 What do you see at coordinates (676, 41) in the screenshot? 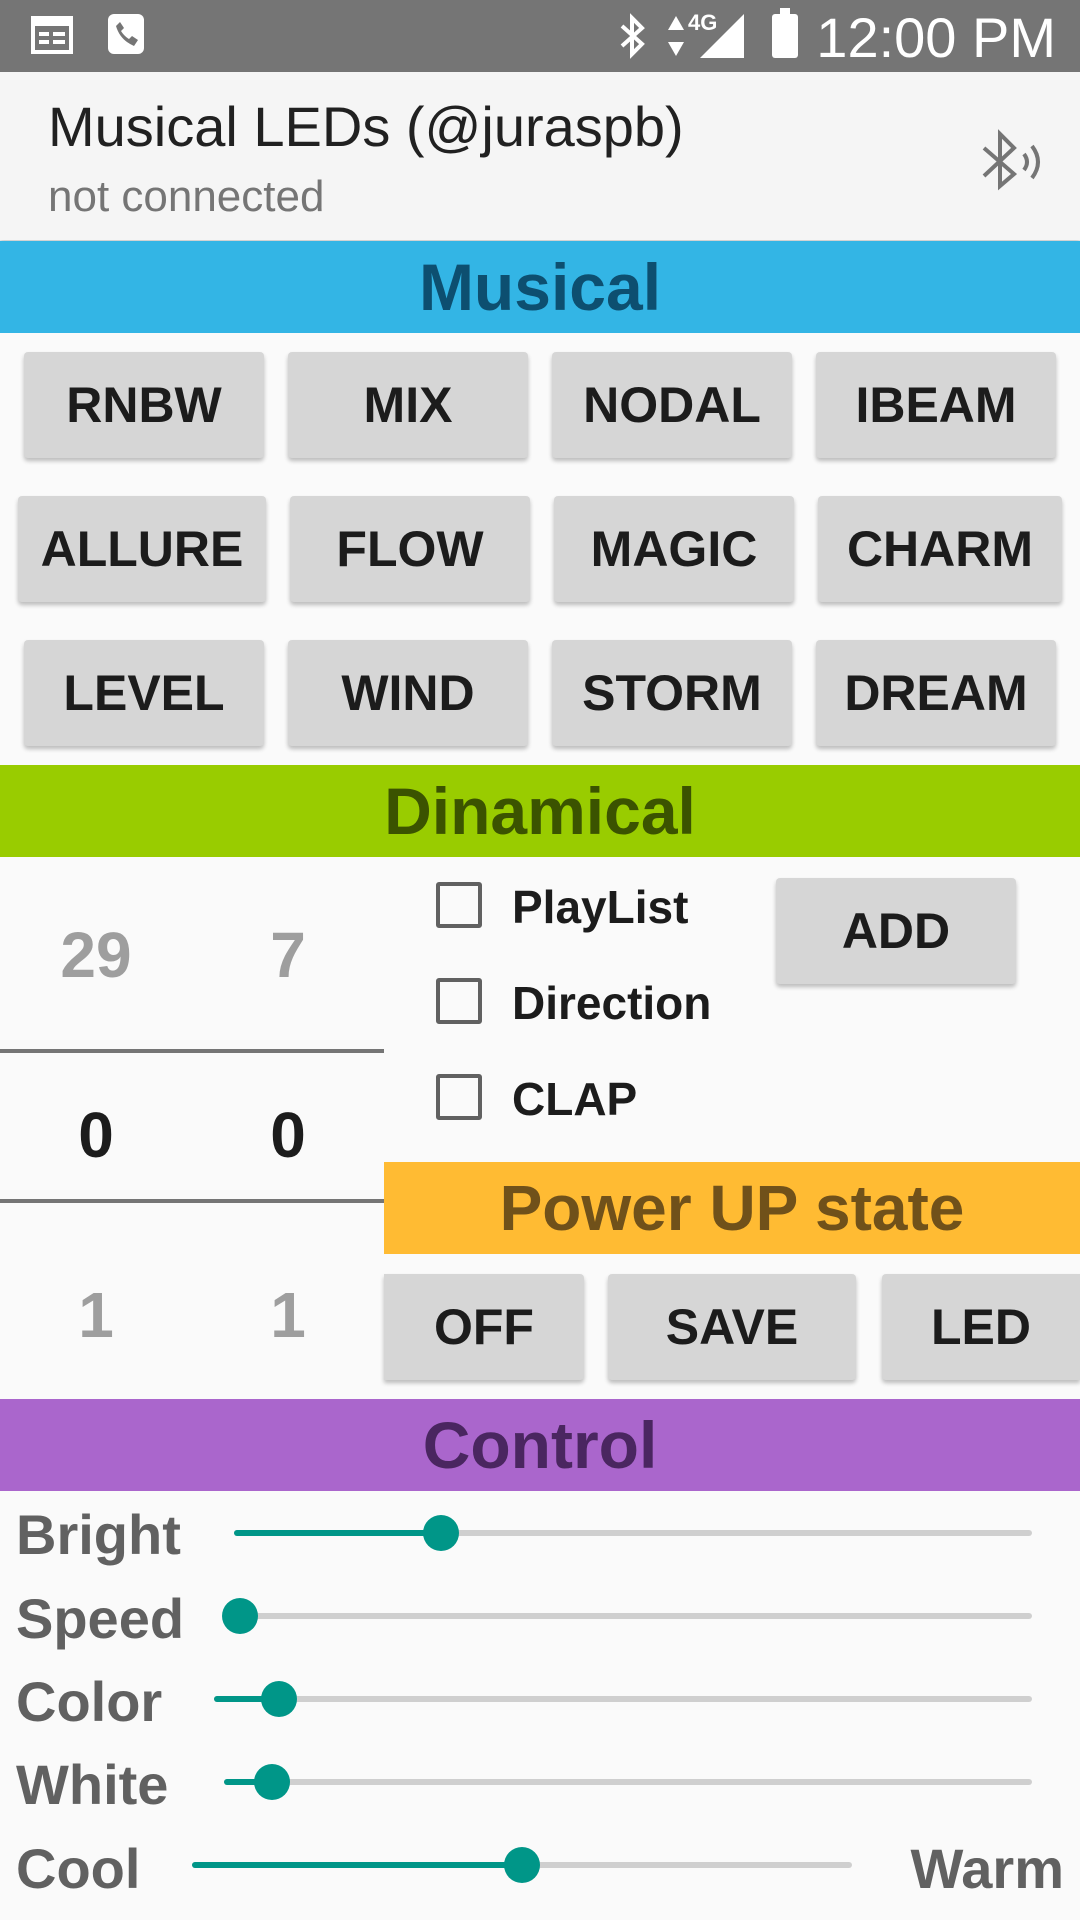
I see `data-transfer-icon` at bounding box center [676, 41].